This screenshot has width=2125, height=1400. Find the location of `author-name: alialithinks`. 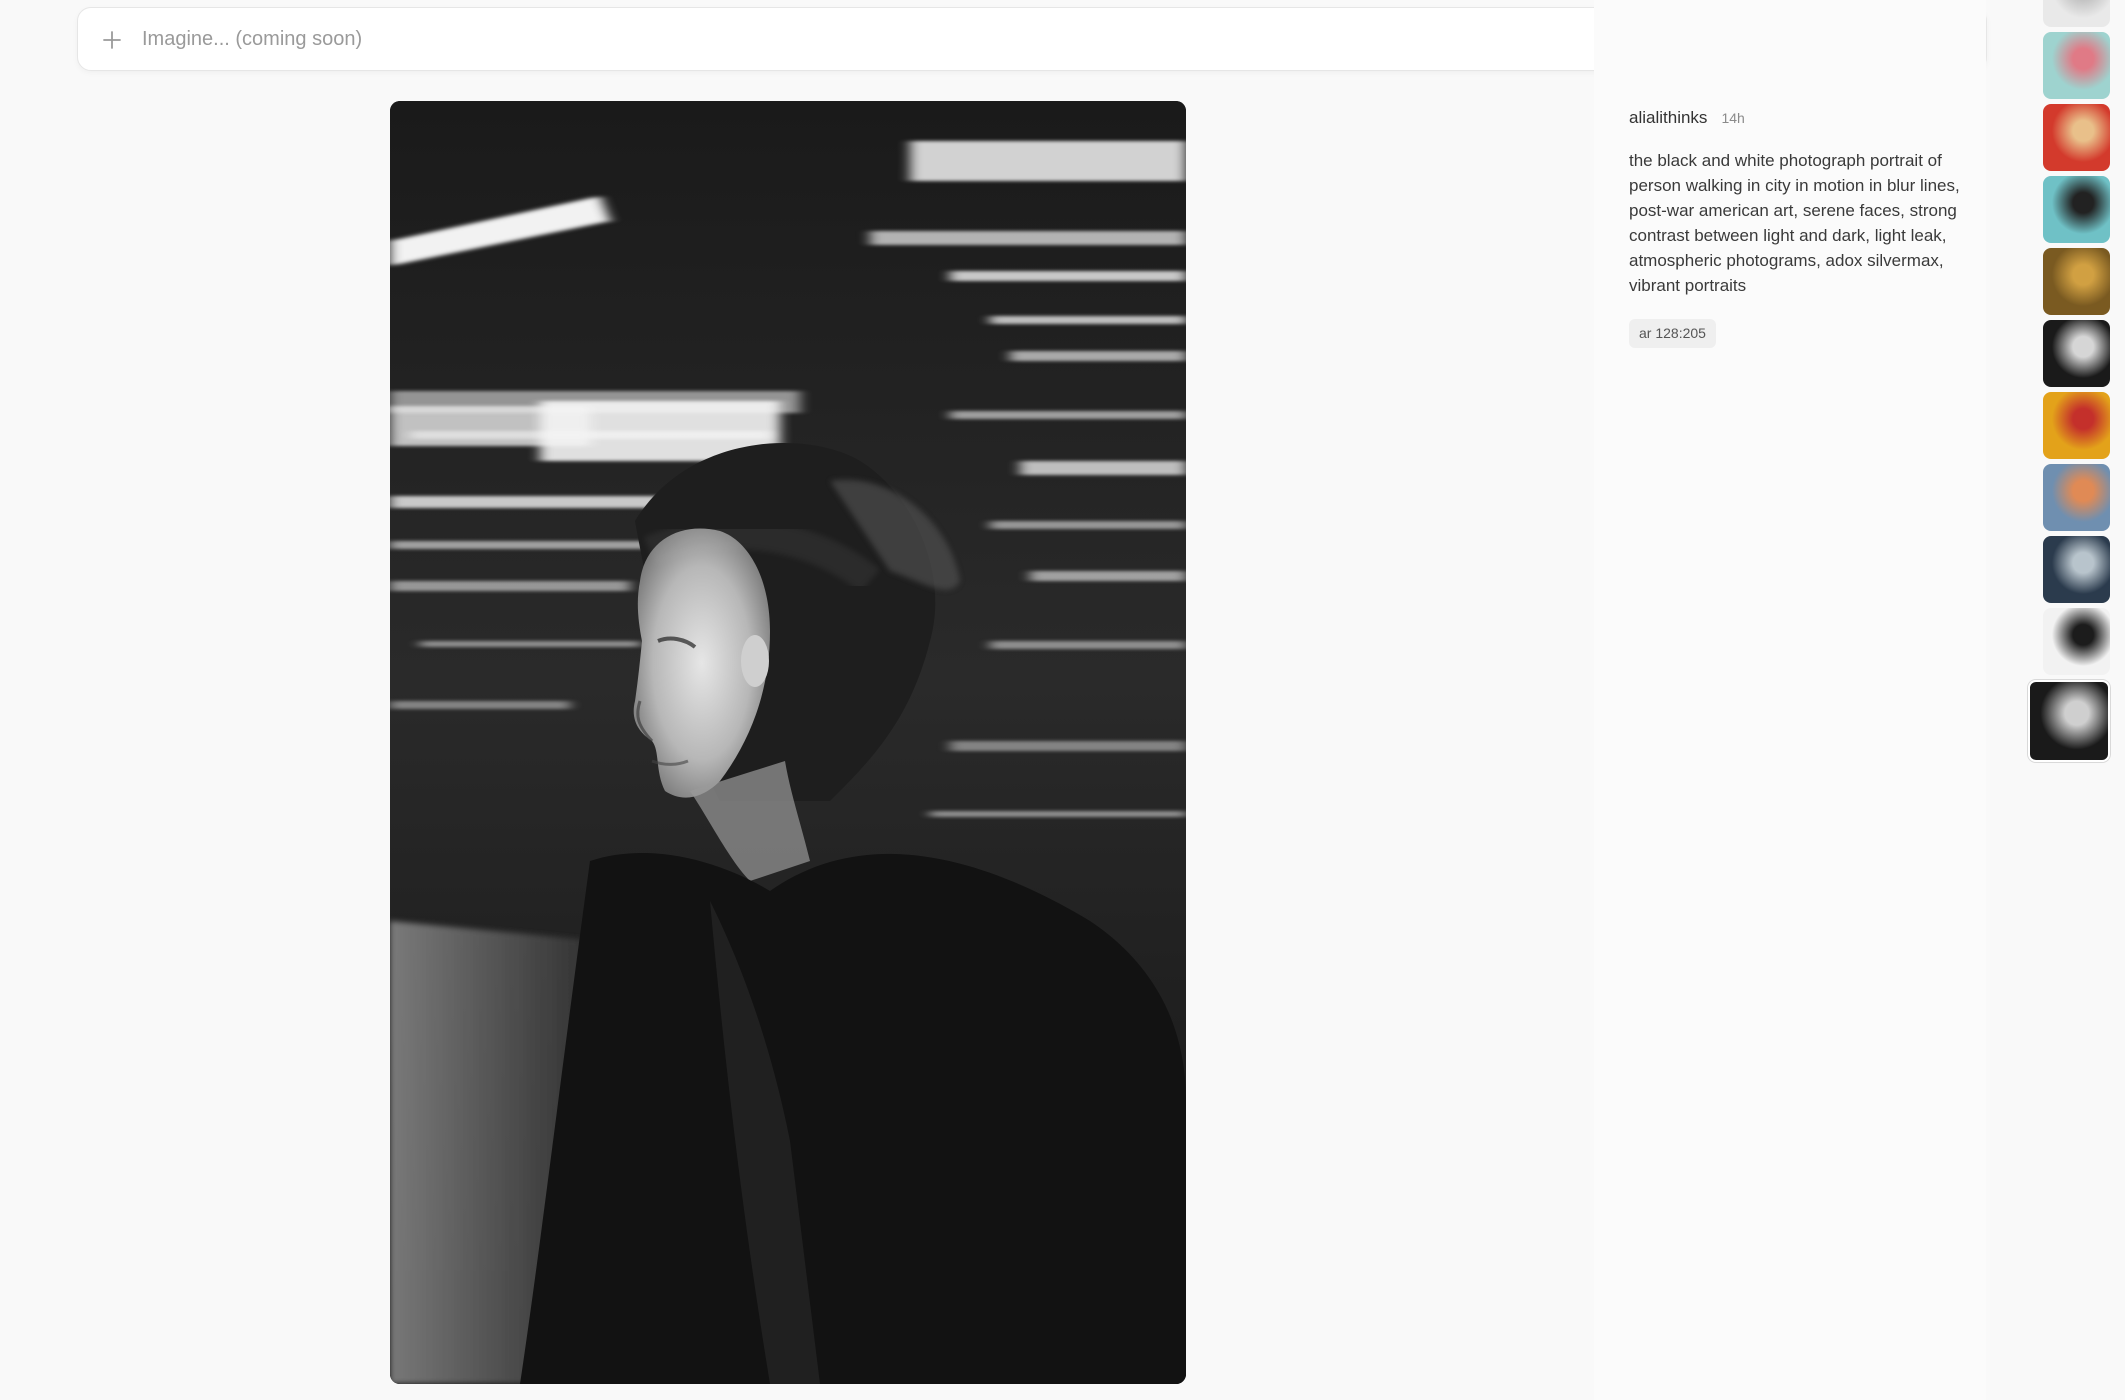

author-name: alialithinks is located at coordinates (1668, 118).